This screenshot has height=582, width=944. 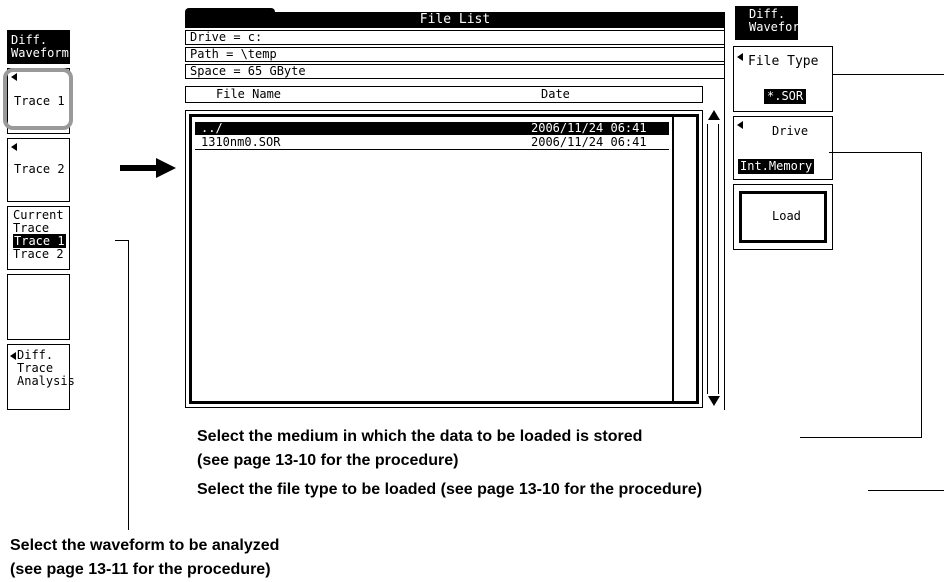 What do you see at coordinates (432, 143) in the screenshot?
I see `file-row: 1310nm0.SOR 2006/11/24 06:41` at bounding box center [432, 143].